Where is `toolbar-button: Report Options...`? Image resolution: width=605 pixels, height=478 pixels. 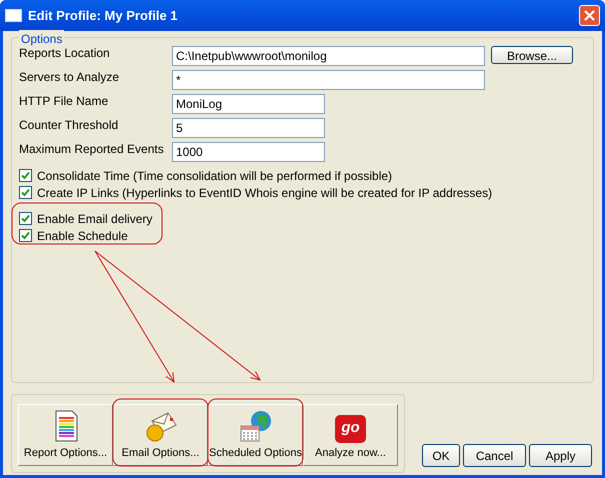 toolbar-button: Report Options... is located at coordinates (65, 435).